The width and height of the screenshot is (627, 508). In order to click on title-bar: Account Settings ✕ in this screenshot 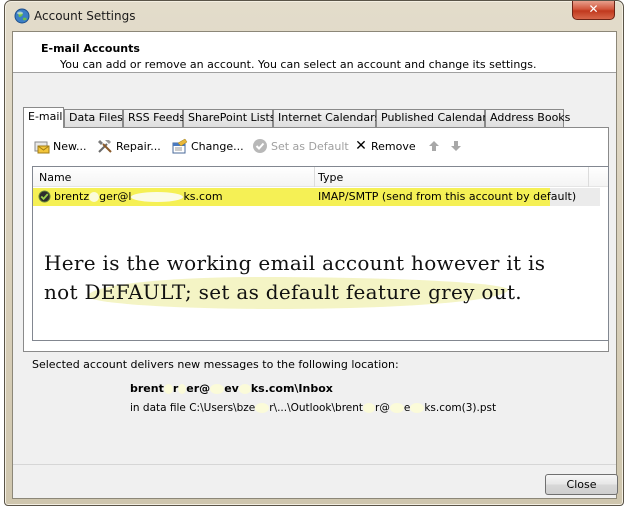, I will do `click(314, 16)`.